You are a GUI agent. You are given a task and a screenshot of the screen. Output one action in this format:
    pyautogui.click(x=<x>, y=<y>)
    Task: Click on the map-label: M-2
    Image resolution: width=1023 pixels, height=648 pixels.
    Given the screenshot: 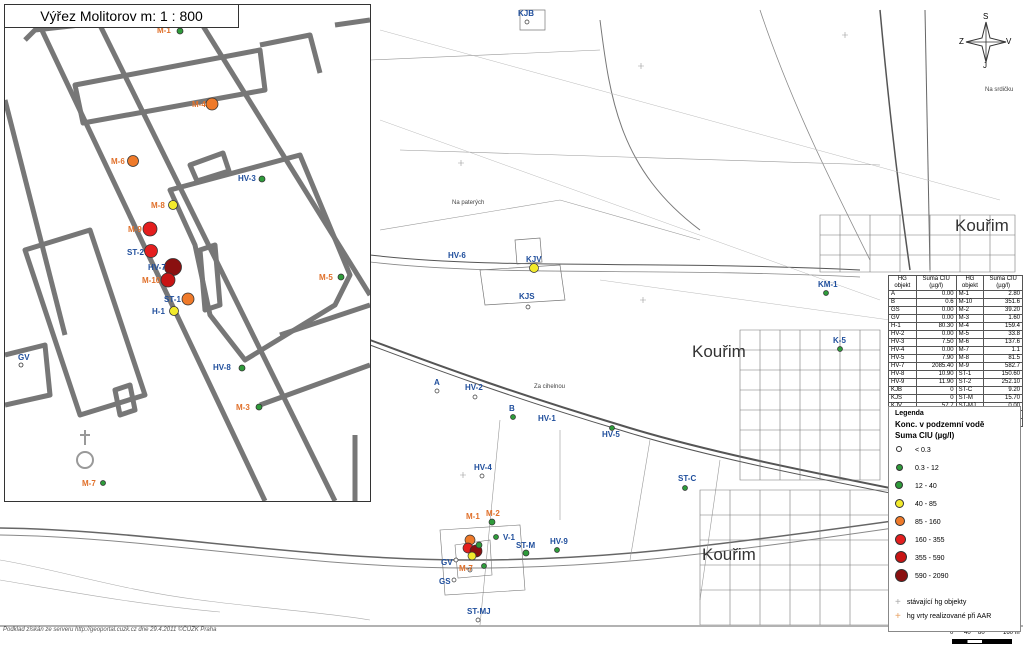 What is the action you would take?
    pyautogui.click(x=493, y=513)
    